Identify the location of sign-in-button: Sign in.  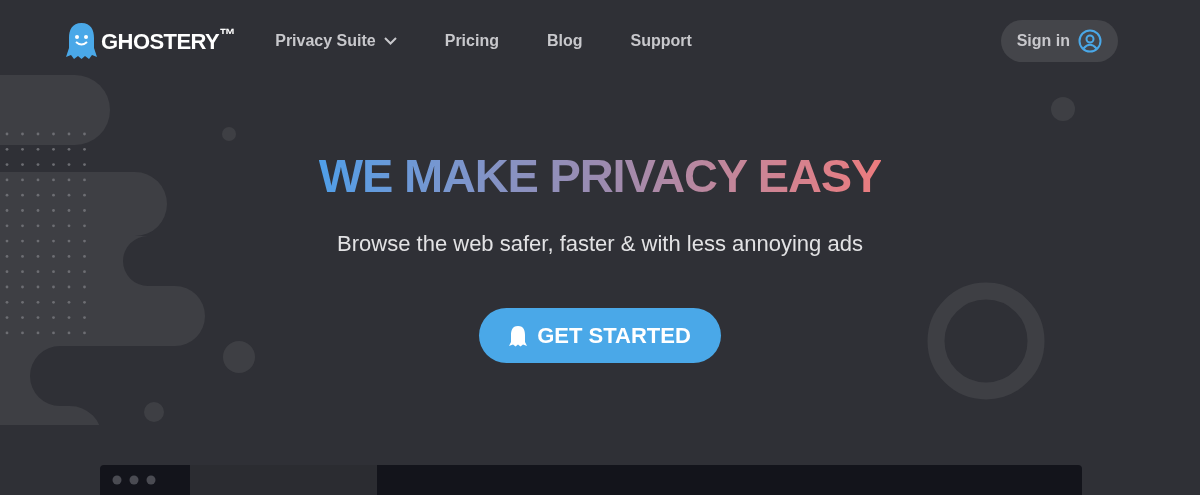
(1059, 41).